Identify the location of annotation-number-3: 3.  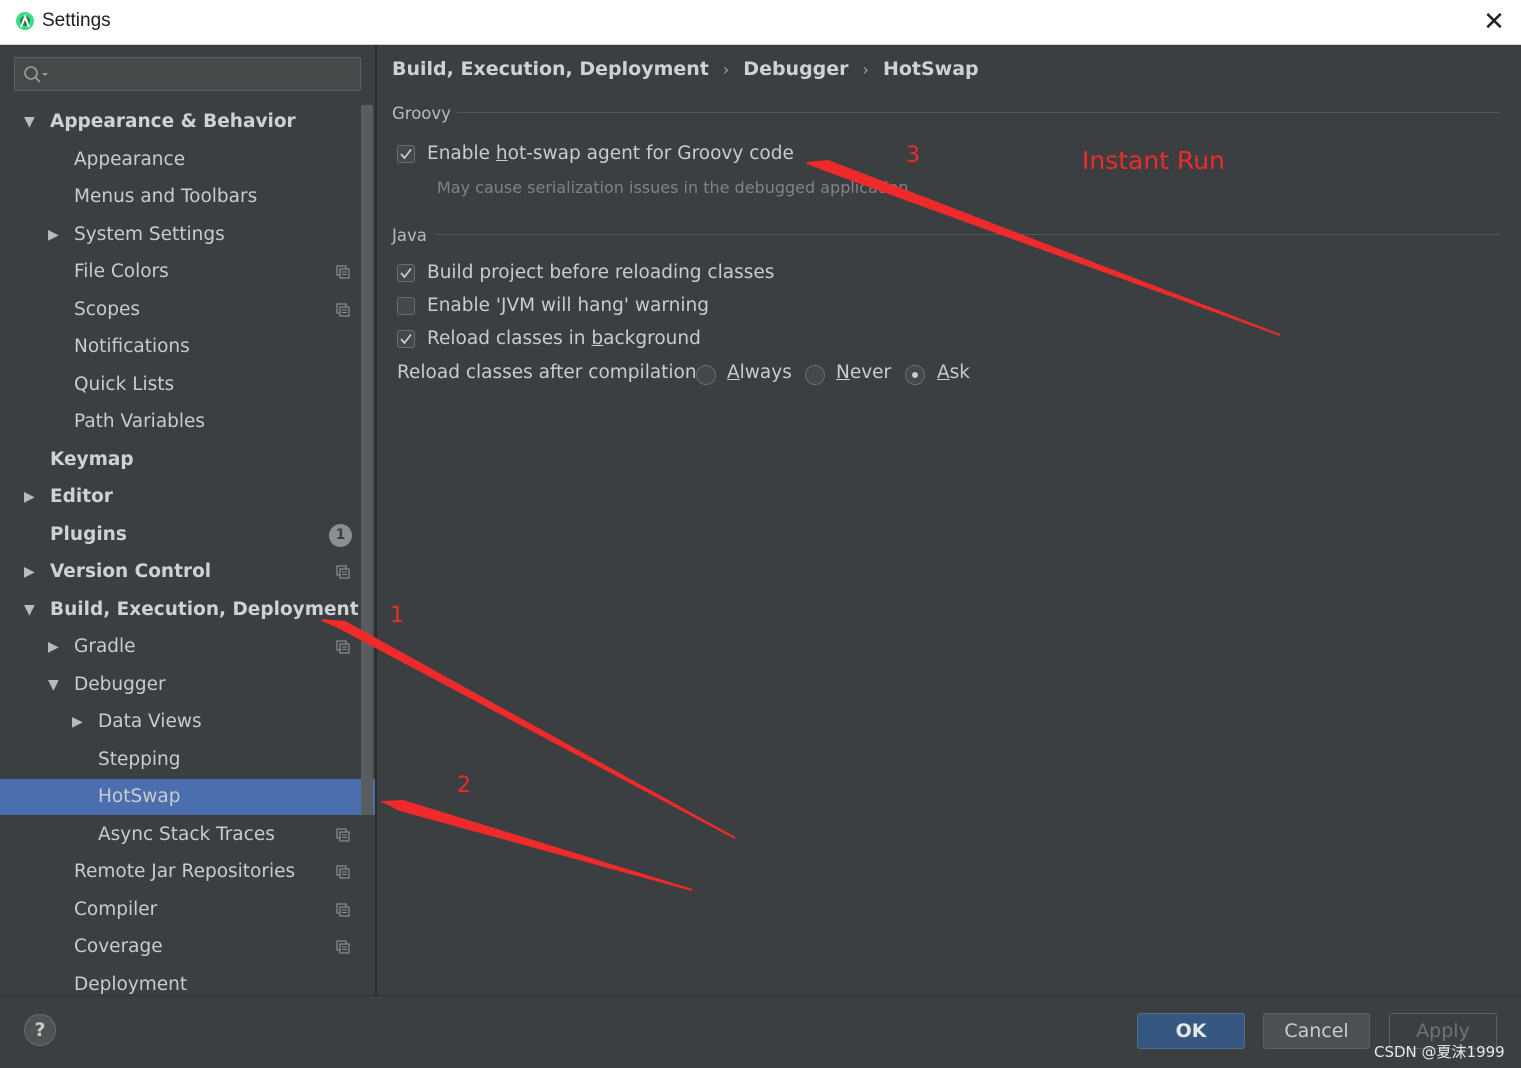
(913, 155).